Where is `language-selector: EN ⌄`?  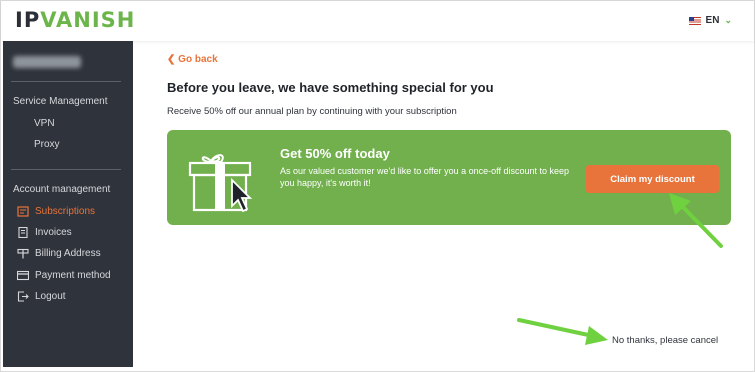
language-selector: EN ⌄ is located at coordinates (710, 20).